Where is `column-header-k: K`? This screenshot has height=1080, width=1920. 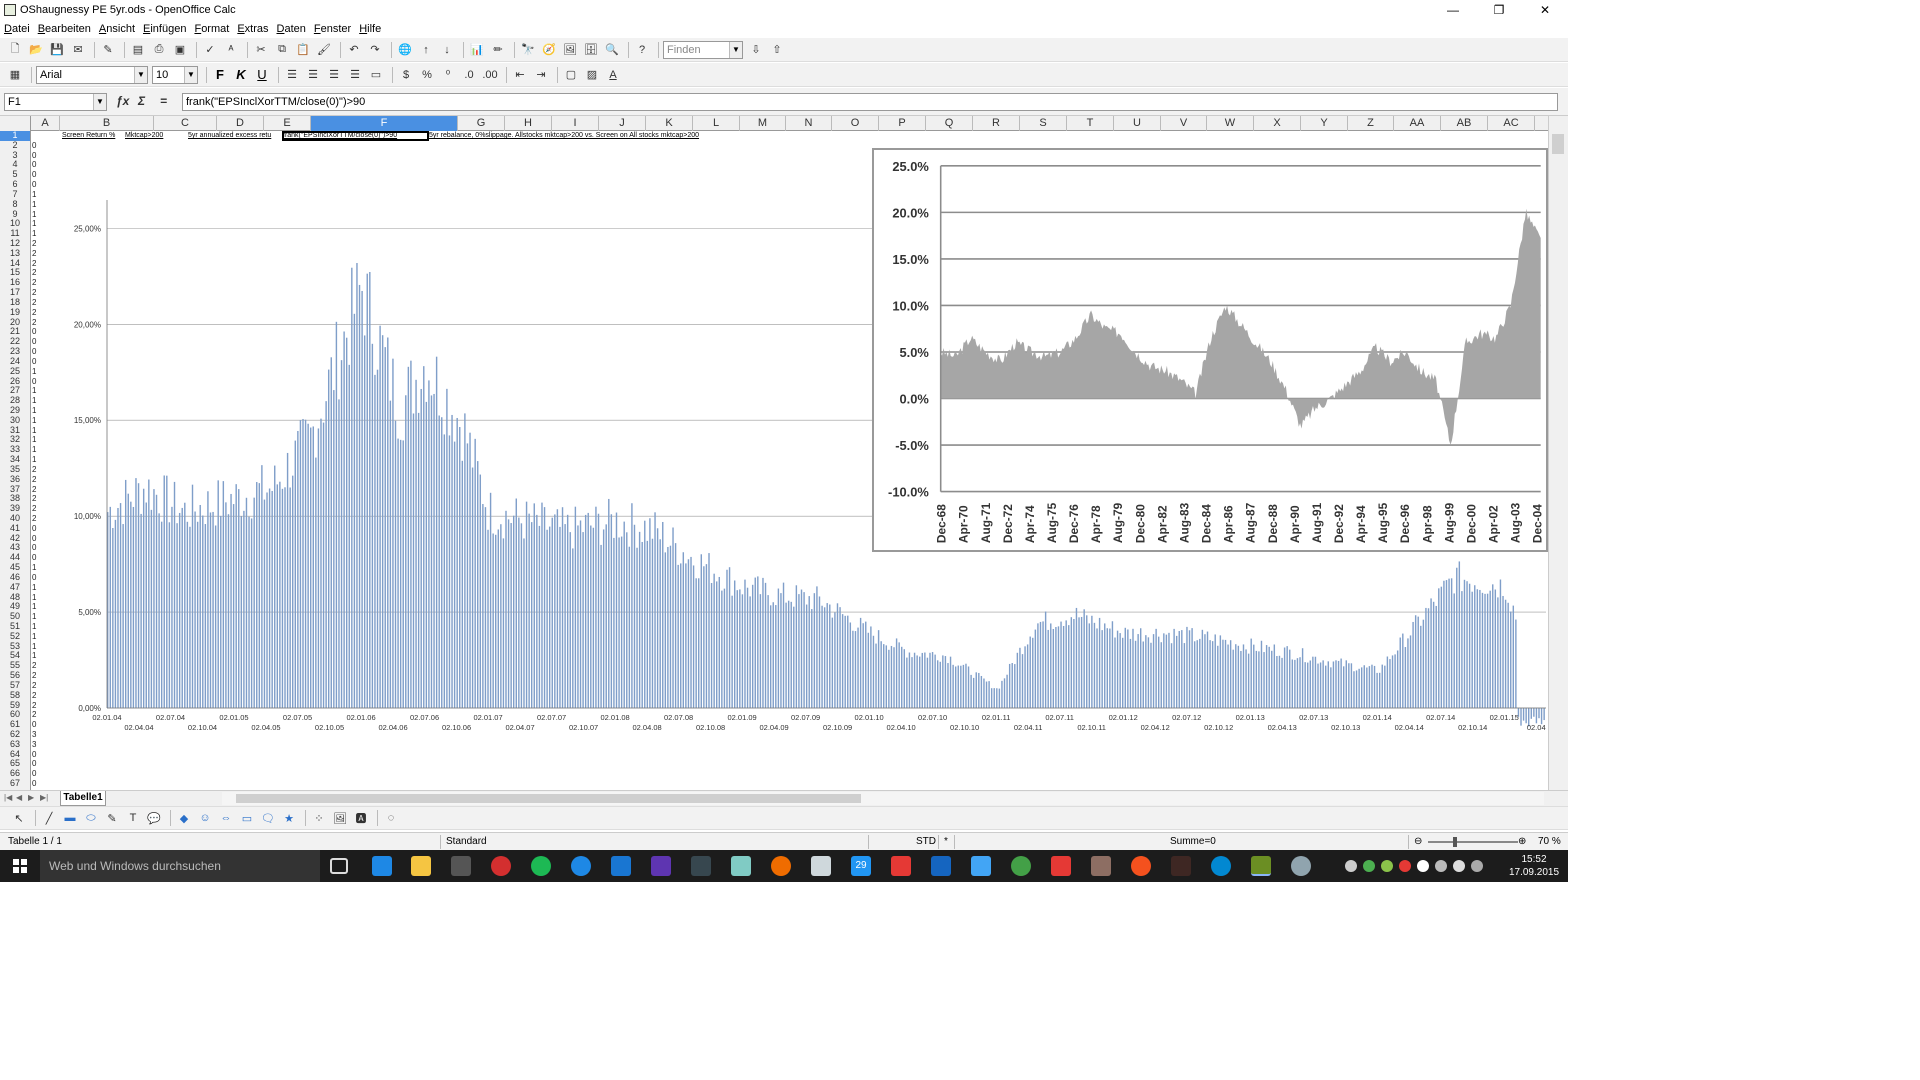 column-header-k: K is located at coordinates (669, 123).